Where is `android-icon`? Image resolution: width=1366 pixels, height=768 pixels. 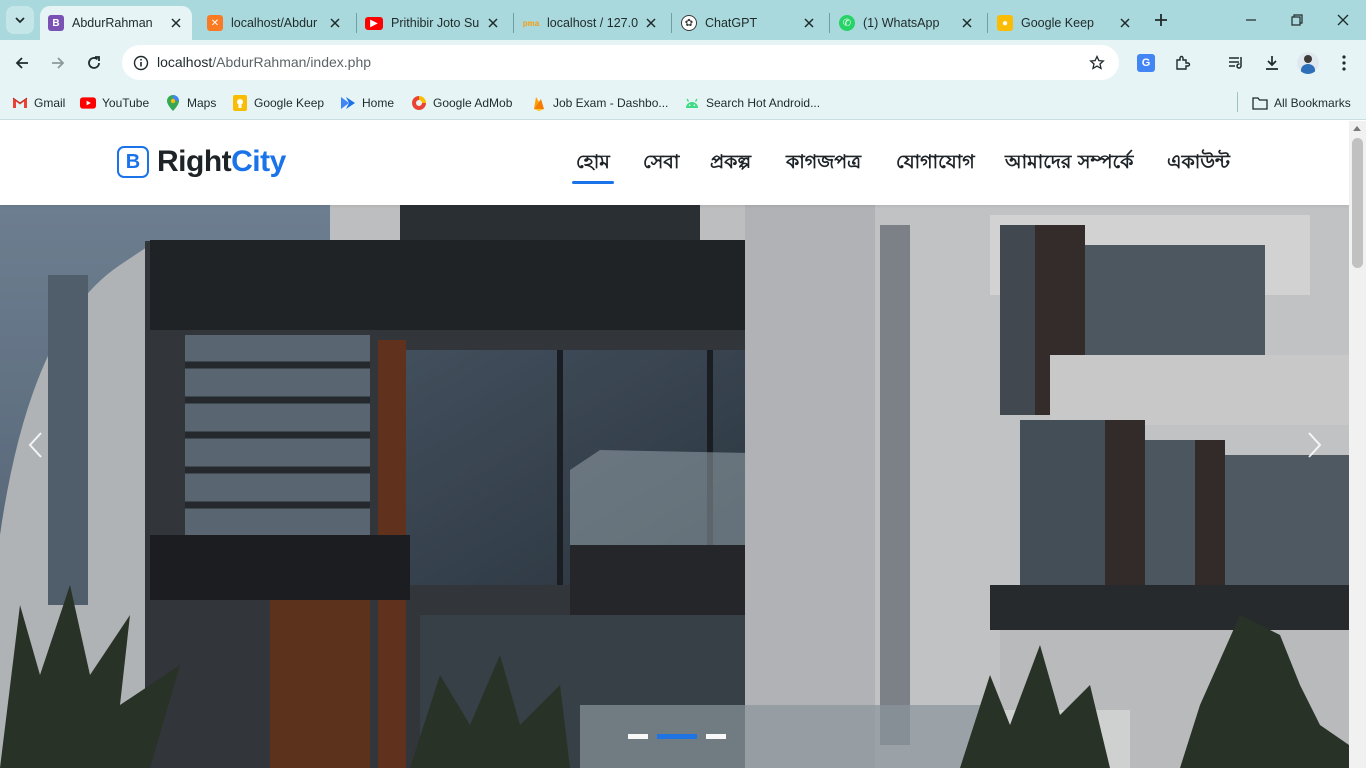
android-icon is located at coordinates (692, 103).